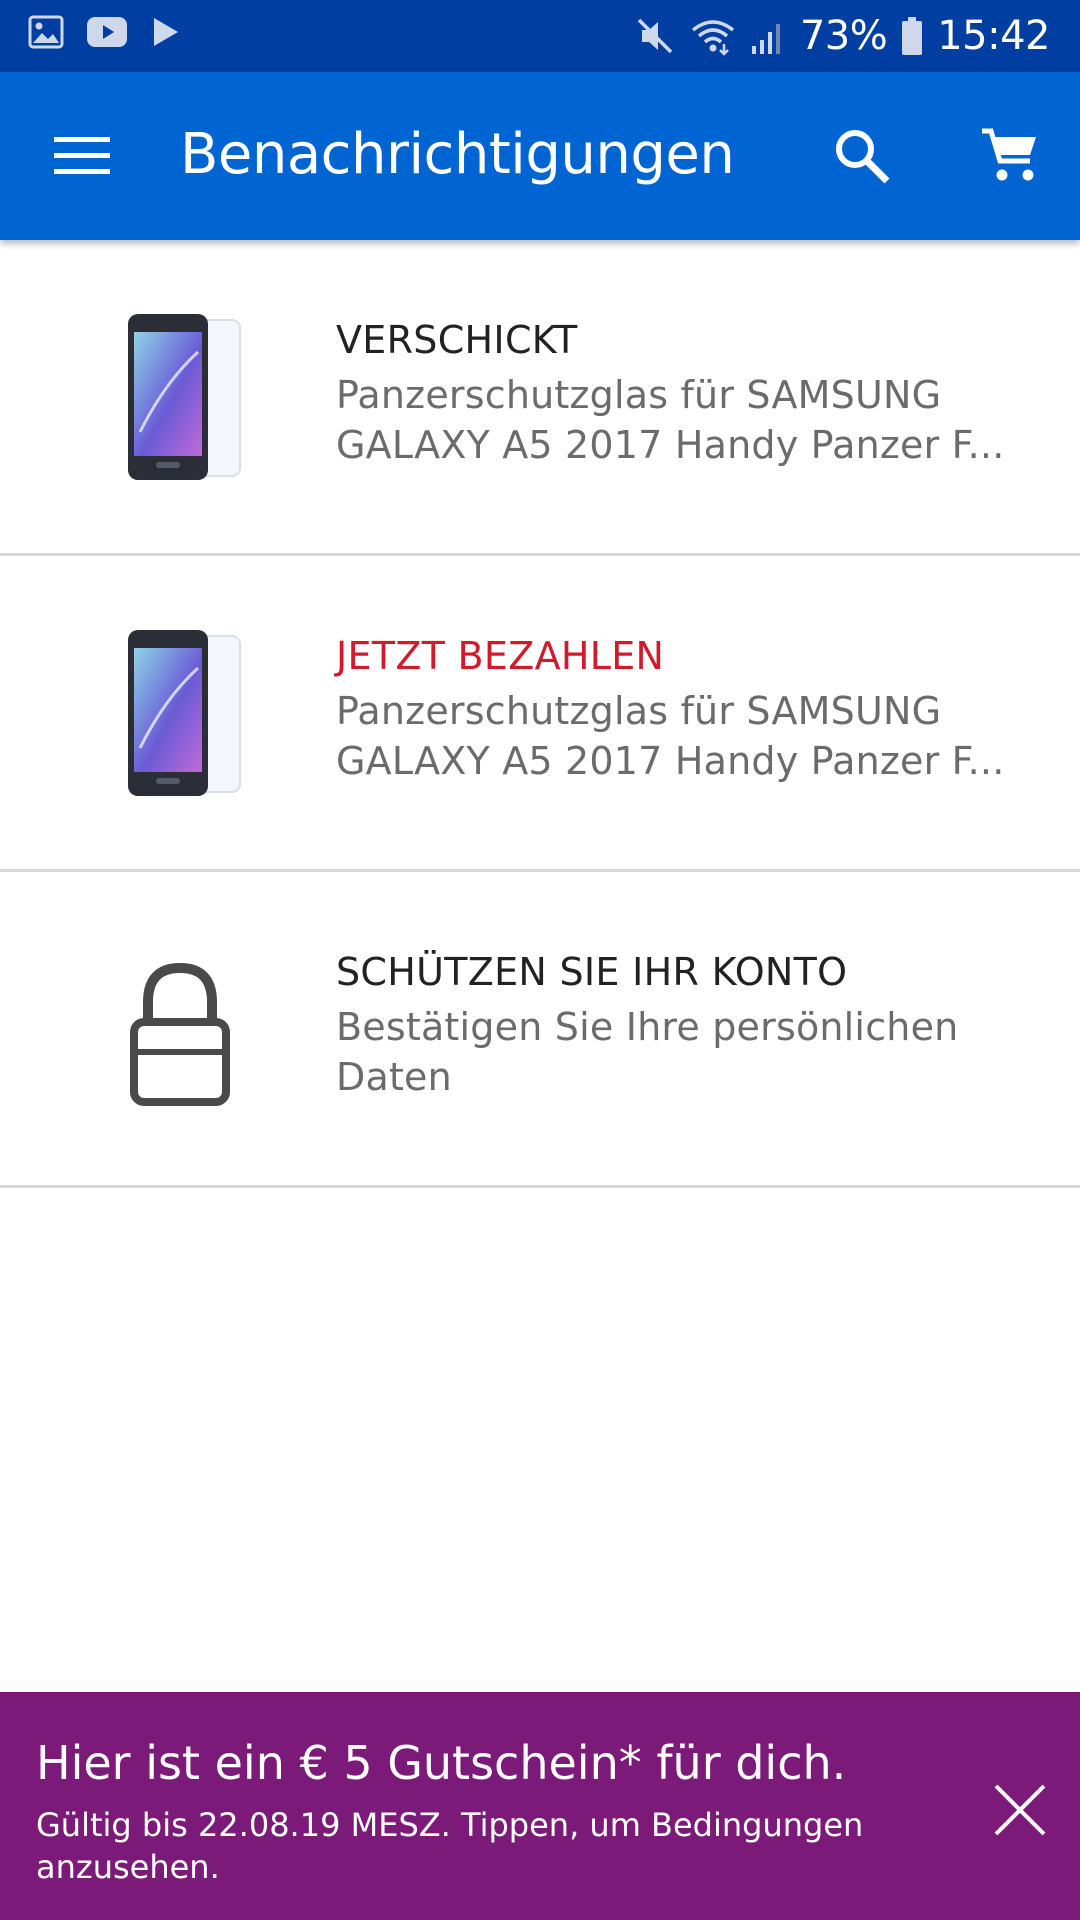 The height and width of the screenshot is (1920, 1080). I want to click on cart-button, so click(1010, 156).